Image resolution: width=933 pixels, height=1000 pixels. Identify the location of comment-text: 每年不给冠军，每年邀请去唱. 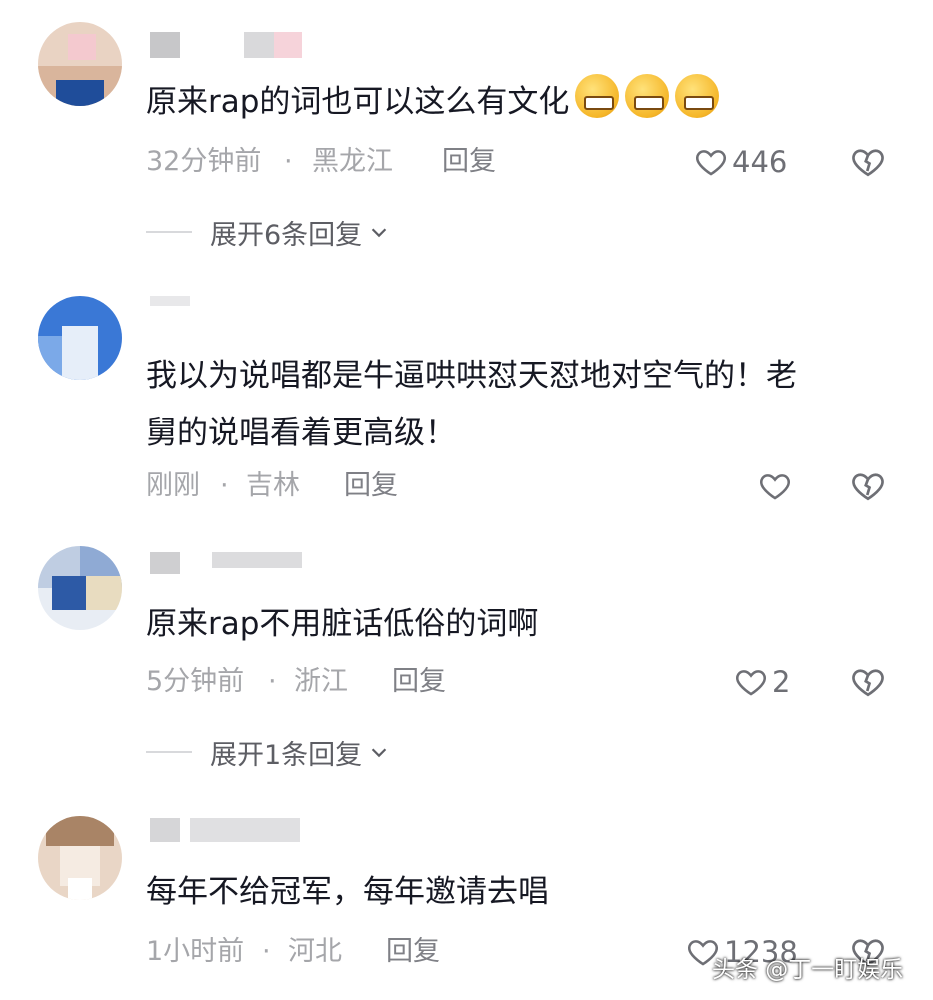
(347, 892).